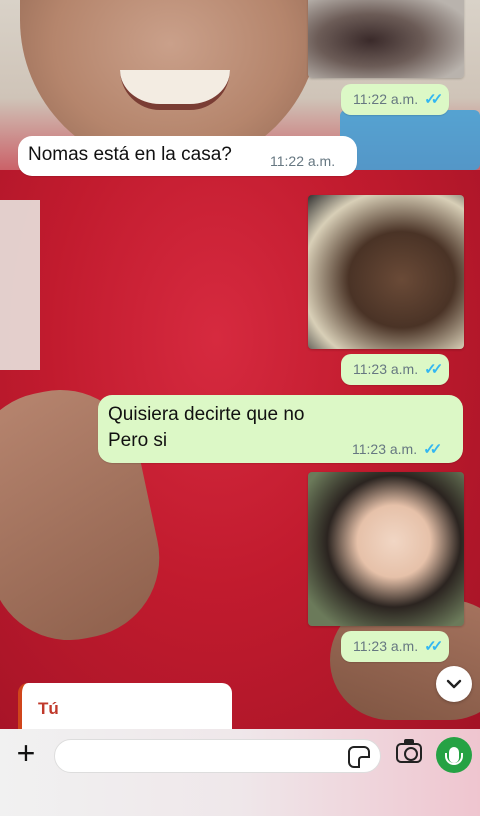  I want to click on plus-icon: +, so click(26, 753).